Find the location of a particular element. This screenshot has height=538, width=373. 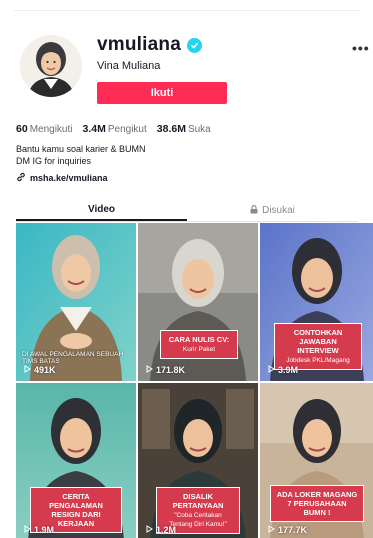

profile-tabs: Video Disukai is located at coordinates (187, 211).